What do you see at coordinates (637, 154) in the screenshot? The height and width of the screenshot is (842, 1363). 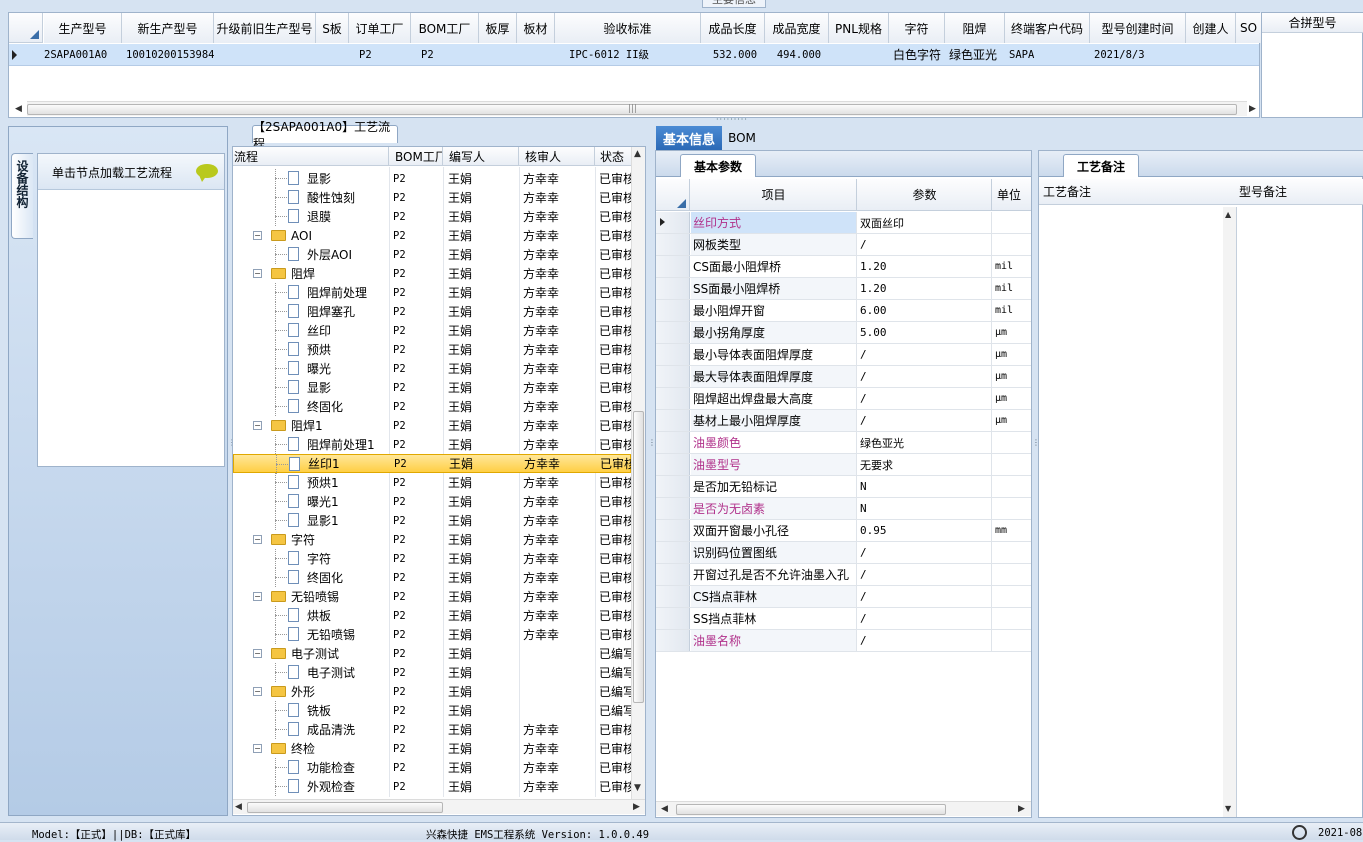 I see `scroll-up-icon: ▲` at bounding box center [637, 154].